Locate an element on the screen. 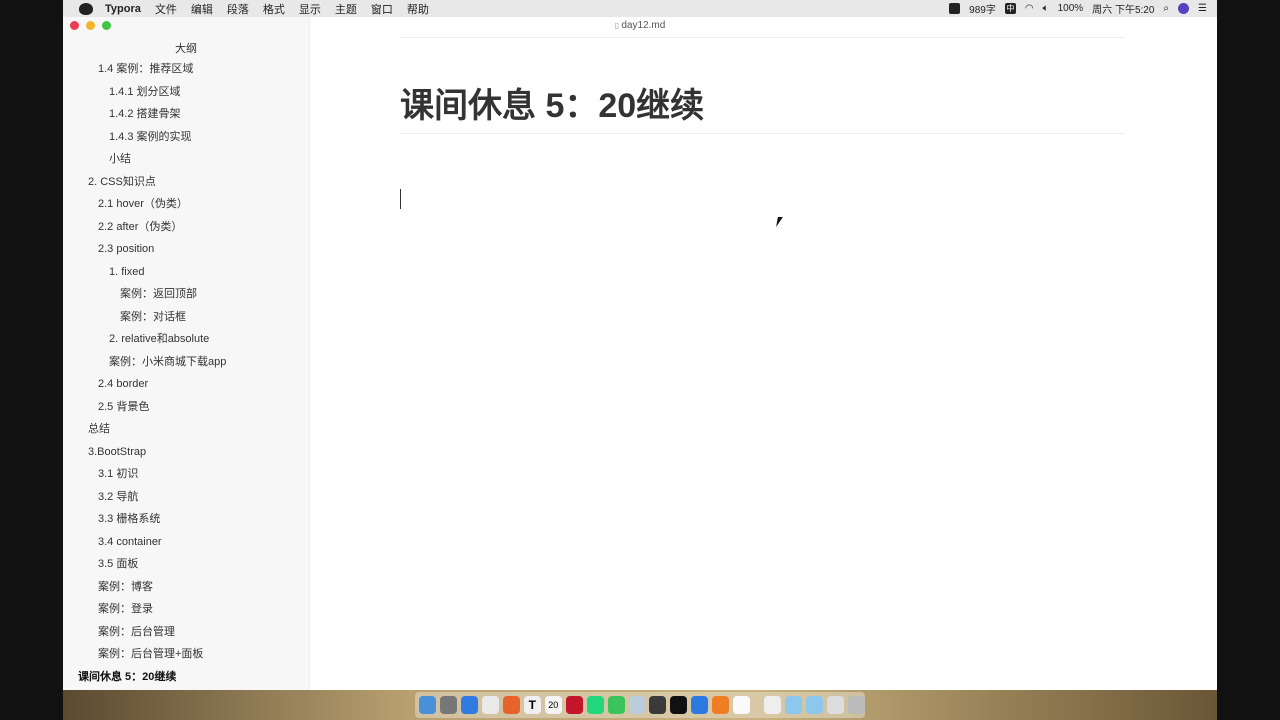 The width and height of the screenshot is (1280, 720). dock-safari-icon is located at coordinates (469, 705).